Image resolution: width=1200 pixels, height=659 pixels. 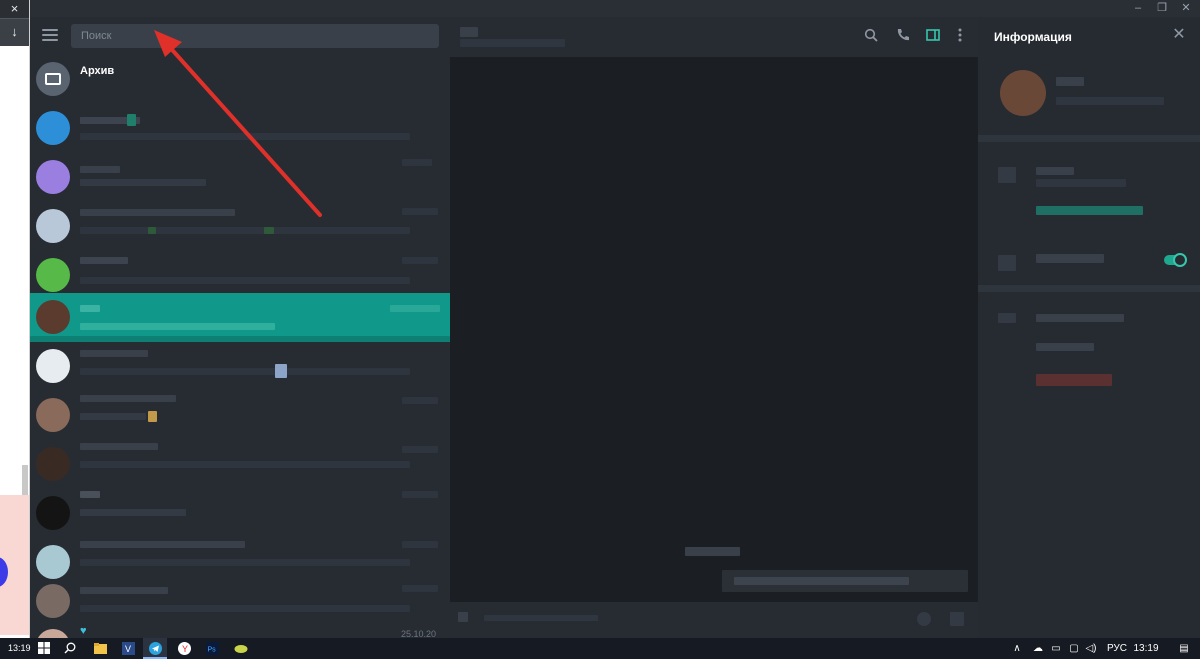 What do you see at coordinates (1175, 260) in the screenshot?
I see `notifications-toggle` at bounding box center [1175, 260].